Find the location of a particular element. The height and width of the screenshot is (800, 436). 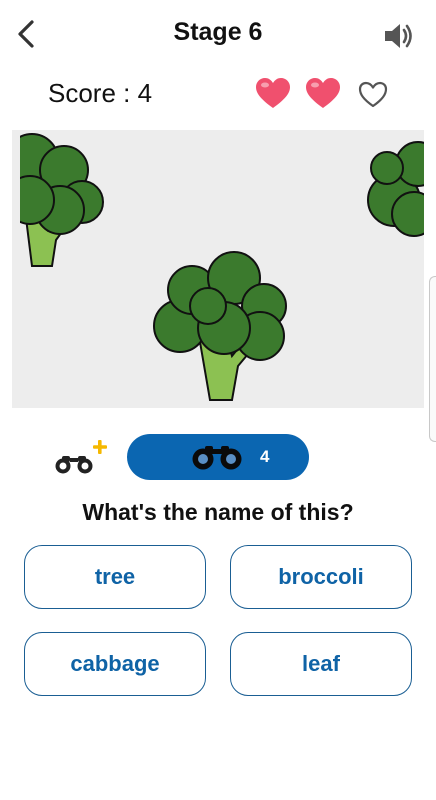

use-hint-button: 4 is located at coordinates (218, 457).